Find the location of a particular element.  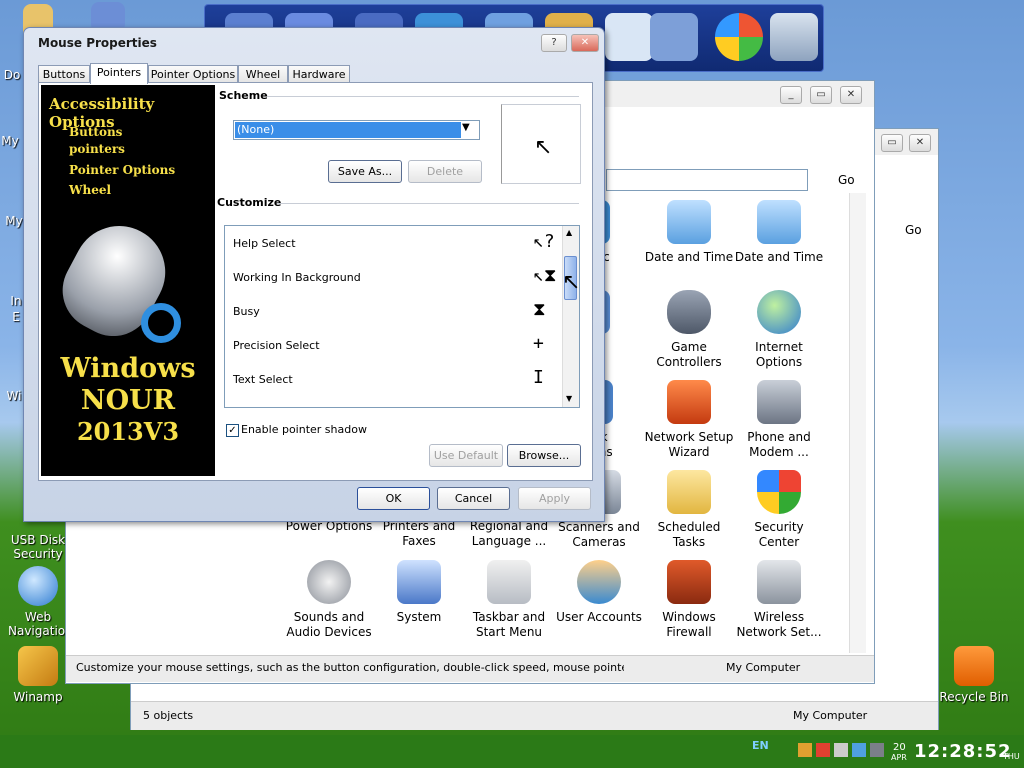

scheme-label: Scheme is located at coordinates (243, 95).